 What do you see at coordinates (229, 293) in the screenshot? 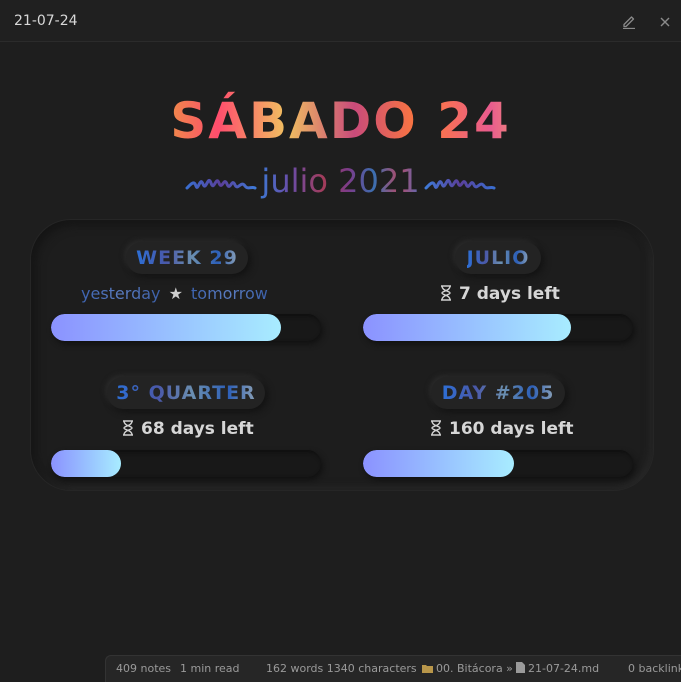
I see `tomorrow-link: tomorrow` at bounding box center [229, 293].